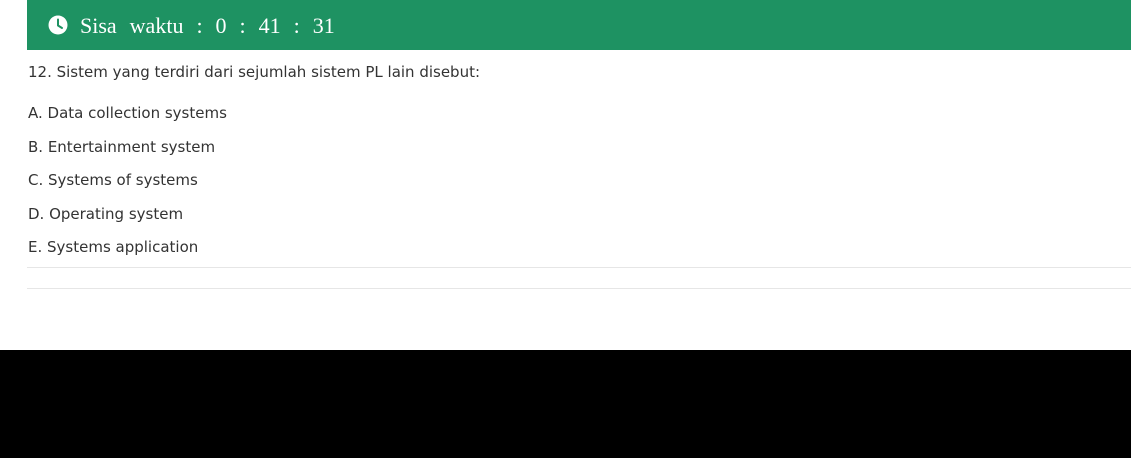 The width and height of the screenshot is (1131, 458). I want to click on timer-bar: Sisa waktu : 0 : 41 : 31, so click(579, 25).